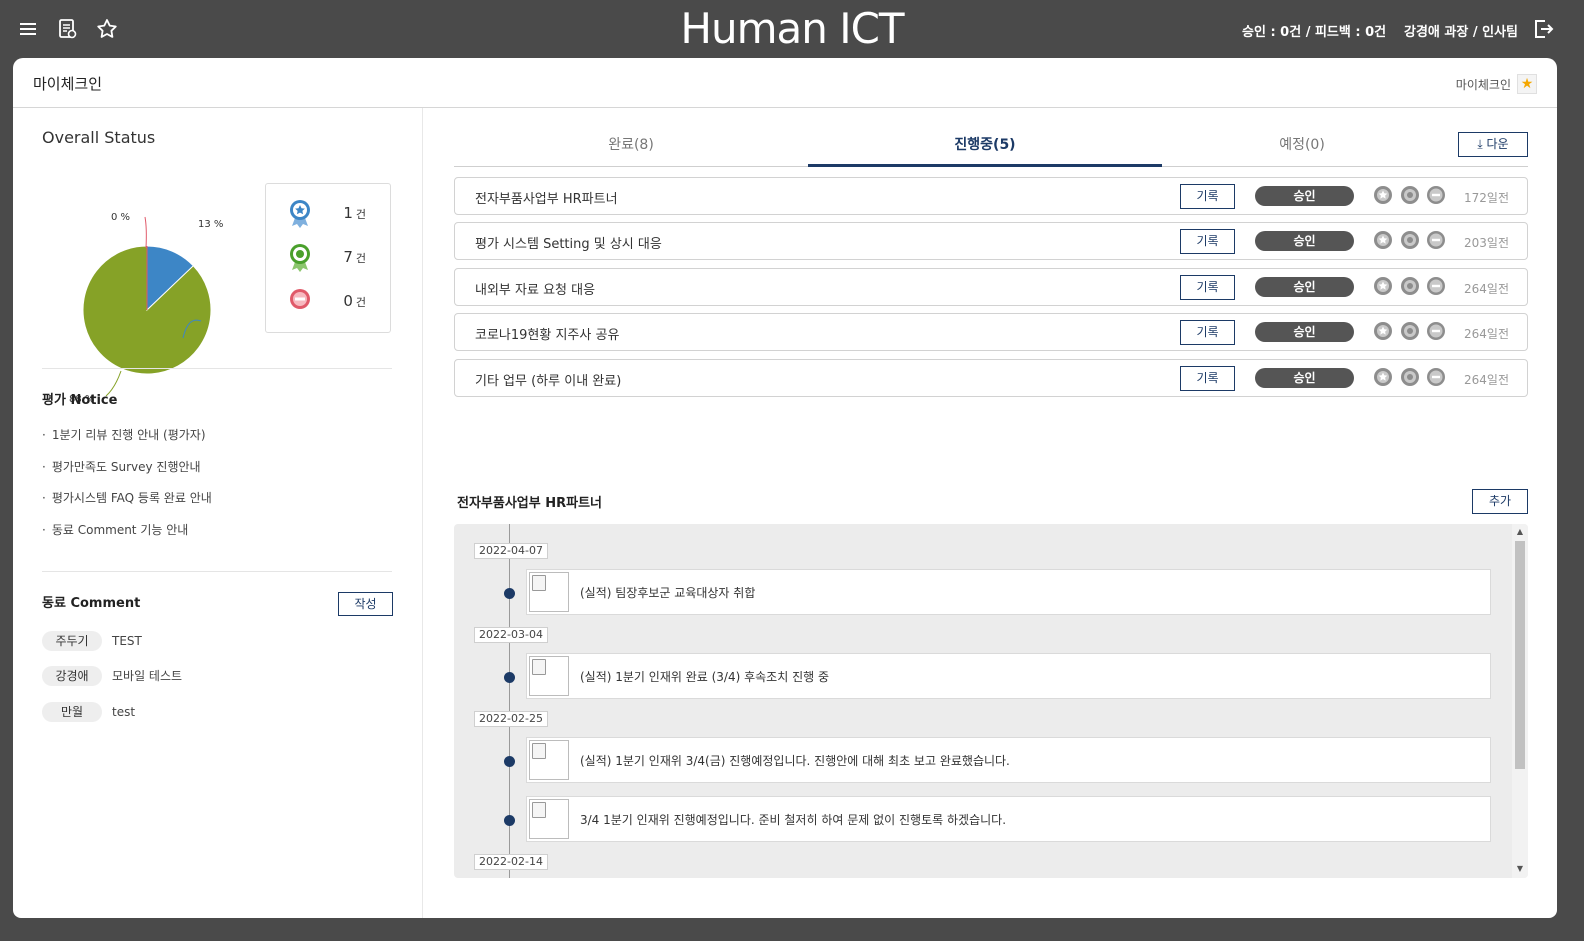 The height and width of the screenshot is (941, 1584). What do you see at coordinates (511, 551) in the screenshot?
I see `timeline-date: 2022-04-07` at bounding box center [511, 551].